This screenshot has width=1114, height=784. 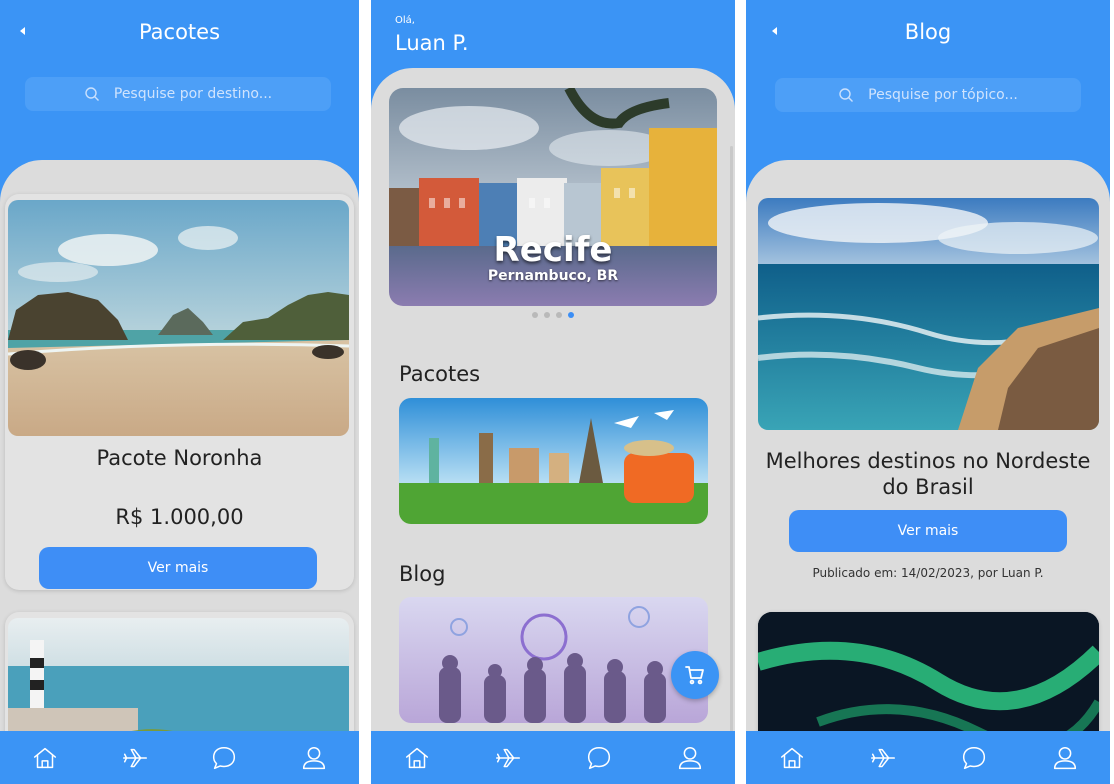 What do you see at coordinates (553, 197) in the screenshot?
I see `carousel-slide: Recife Pernambuco, BR` at bounding box center [553, 197].